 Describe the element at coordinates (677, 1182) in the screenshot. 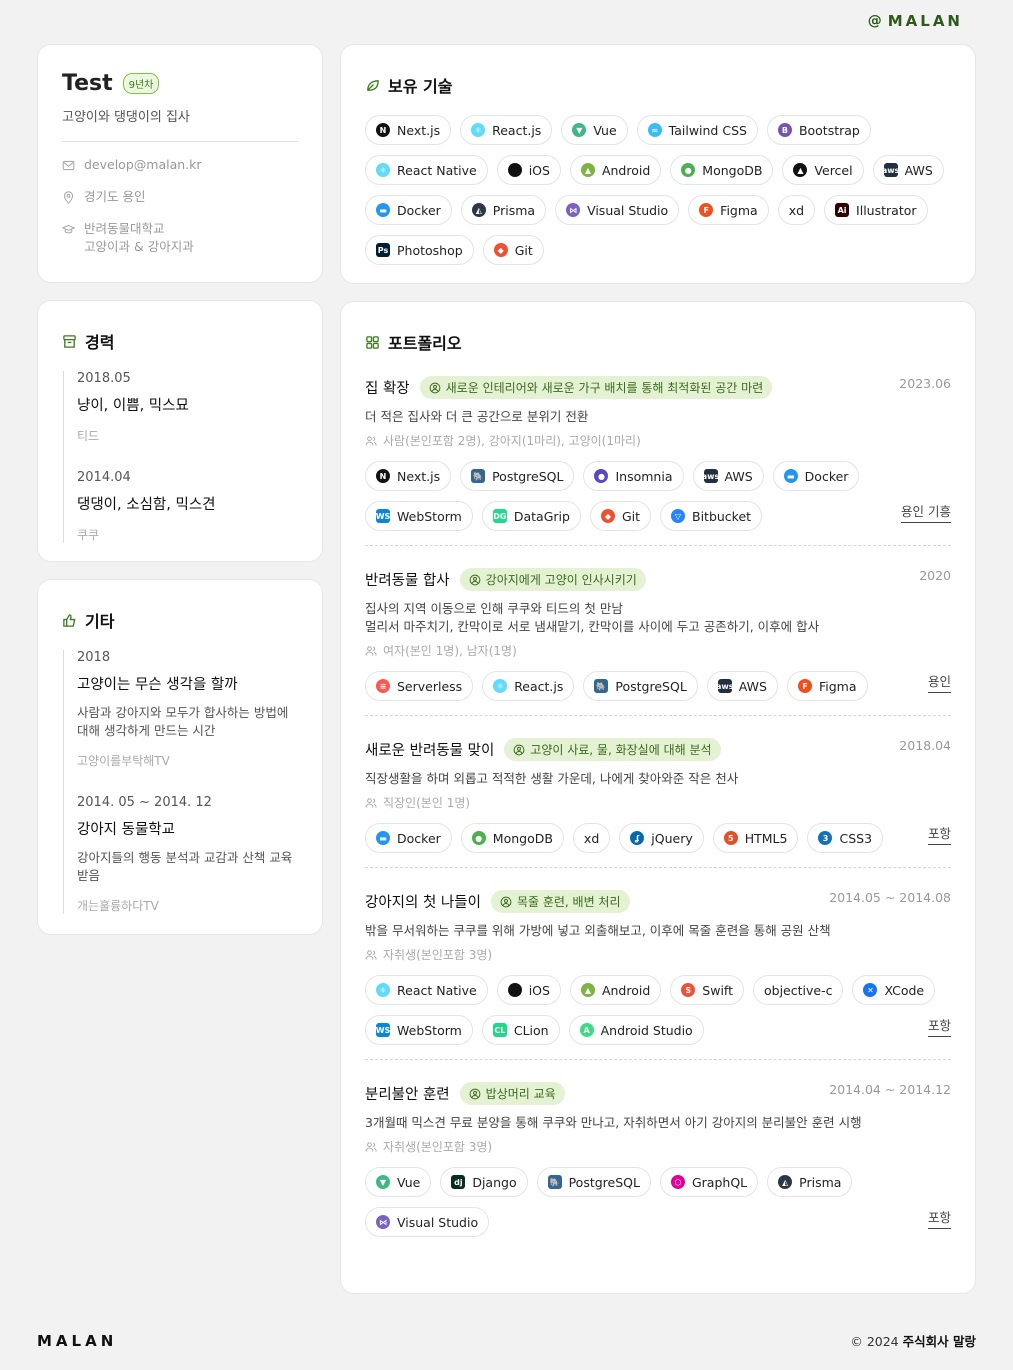

I see `graphql-icon: ⬡` at that location.